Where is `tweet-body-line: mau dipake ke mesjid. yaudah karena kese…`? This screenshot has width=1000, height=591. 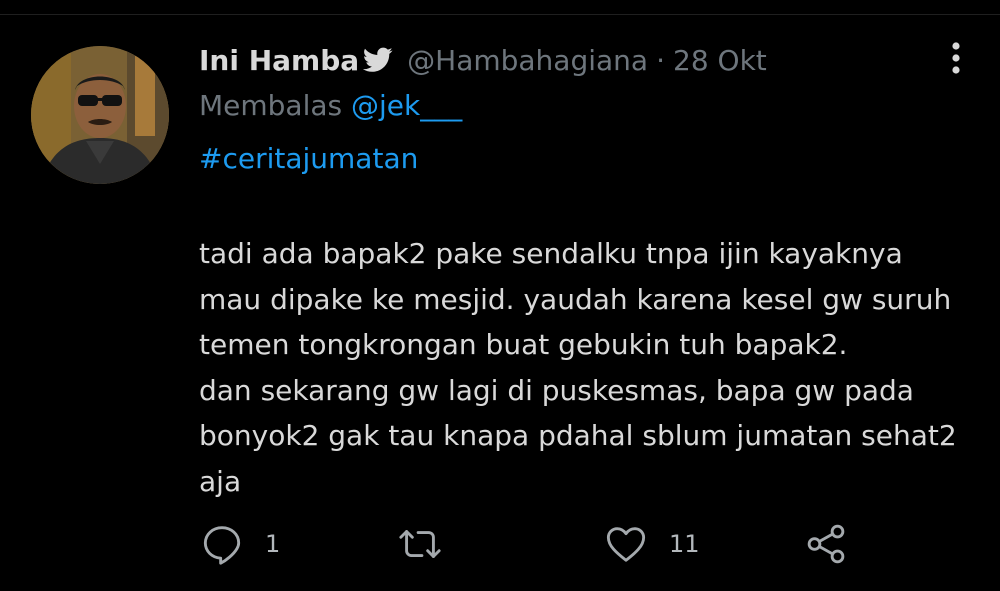 tweet-body-line: mau dipake ke mesjid. yaudah karena kese… is located at coordinates (575, 299).